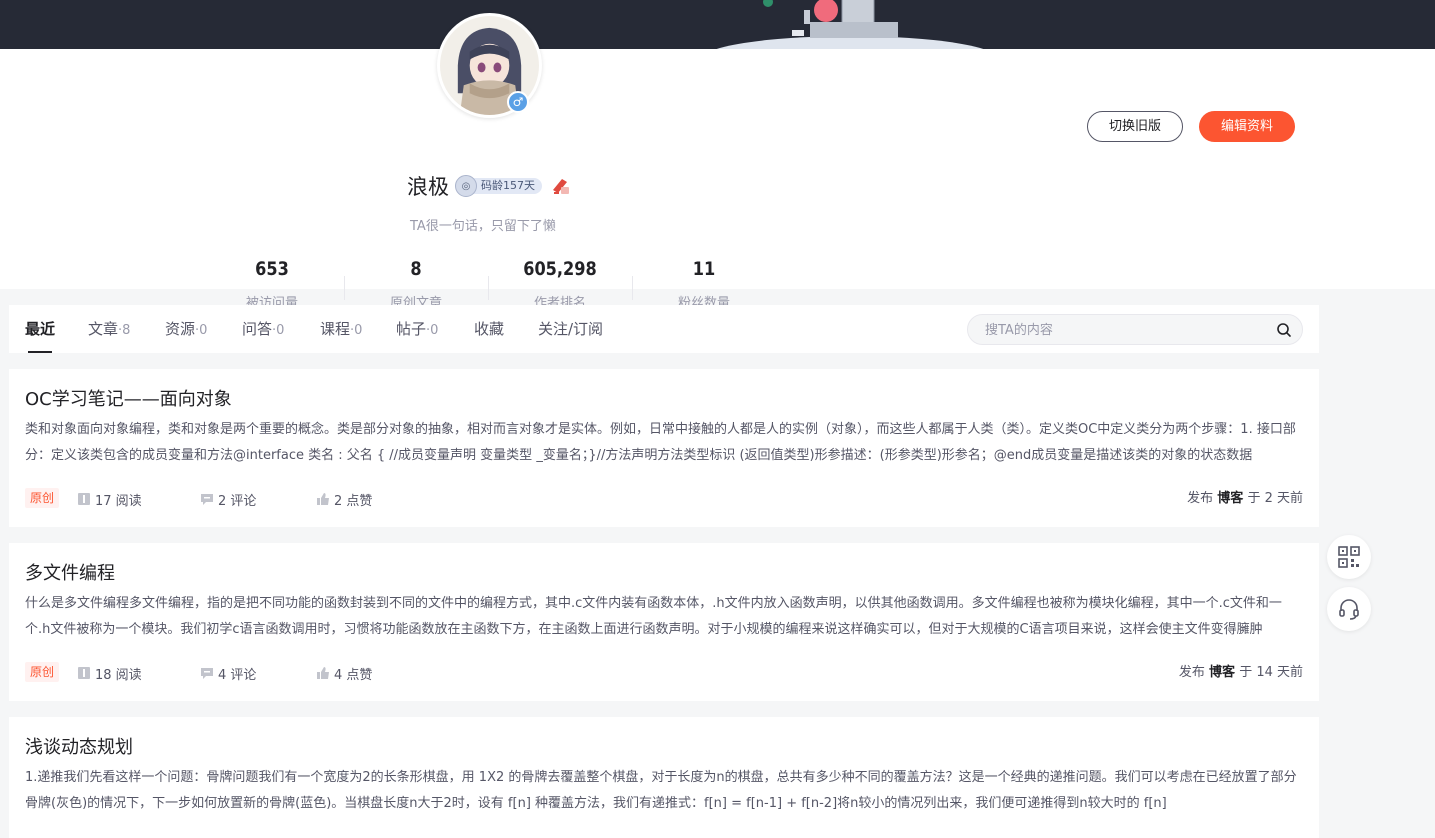 The height and width of the screenshot is (838, 1435). What do you see at coordinates (353, 675) in the screenshot?
I see `like-count-text: 4 点赞` at bounding box center [353, 675].